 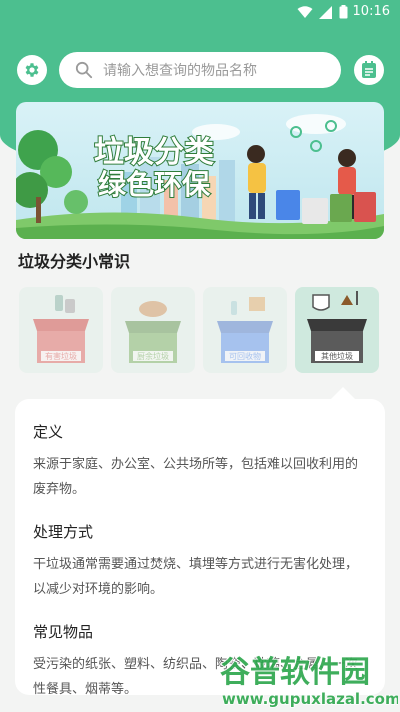 I want to click on watermark-logo: 谷普软件园 www.gupuxlazal.com, so click(x=306, y=679).